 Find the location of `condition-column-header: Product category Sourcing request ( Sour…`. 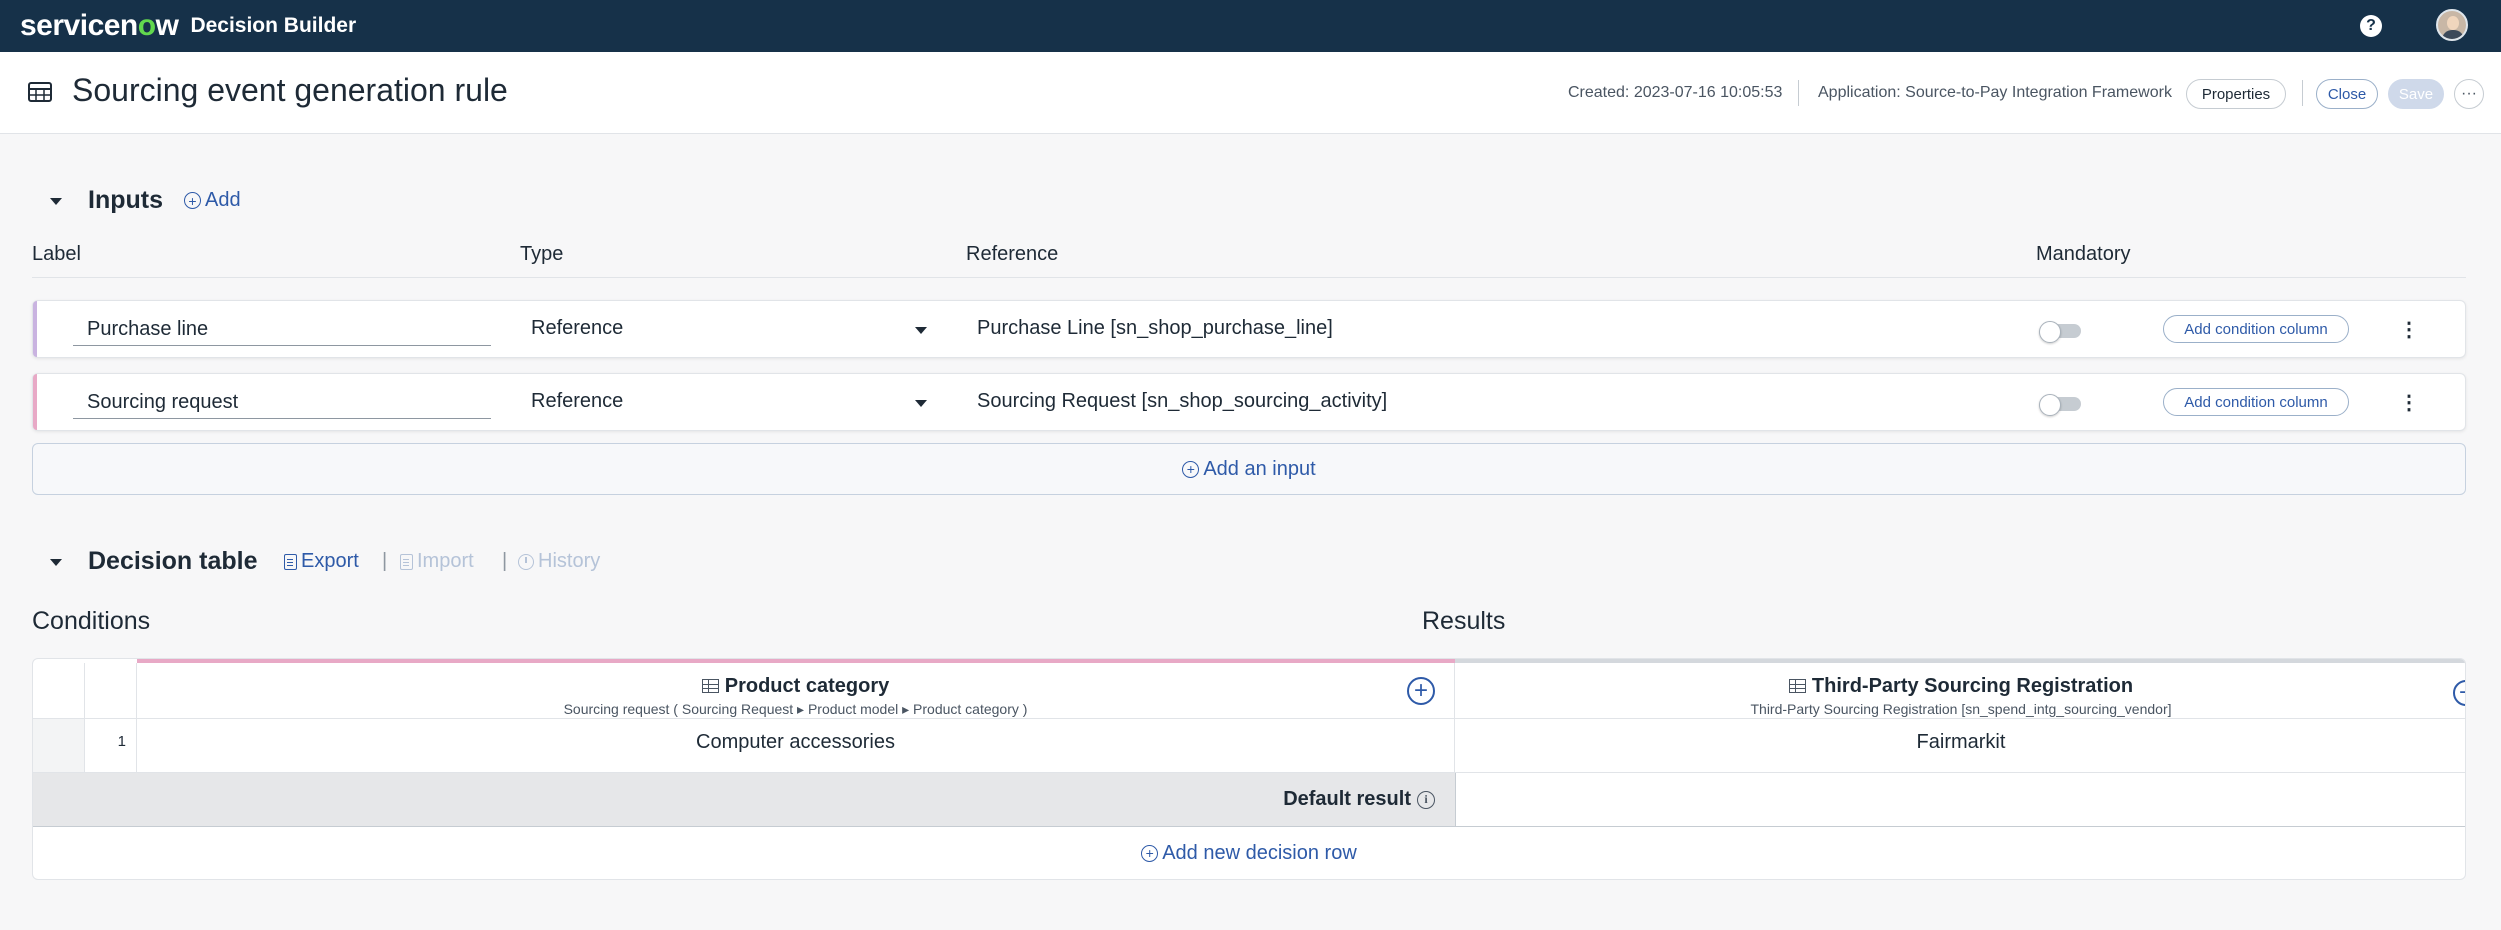

condition-column-header: Product category Sourcing request ( Sour… is located at coordinates (796, 691).